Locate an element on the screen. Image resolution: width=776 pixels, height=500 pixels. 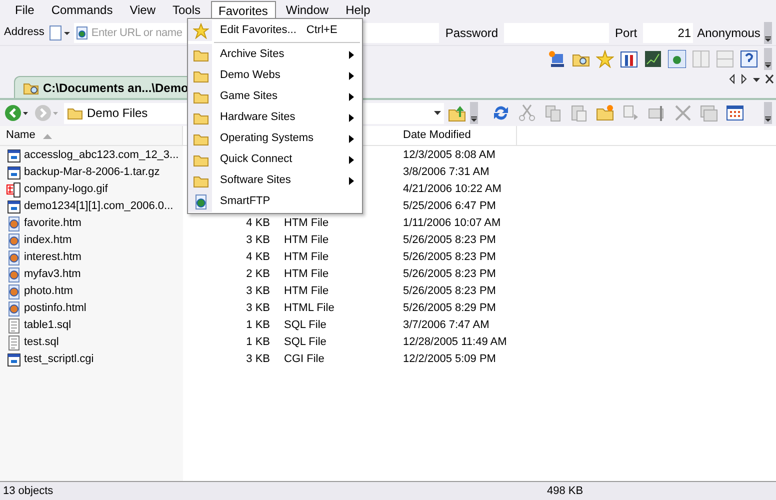
file-type: HTML File is located at coordinates (309, 308).